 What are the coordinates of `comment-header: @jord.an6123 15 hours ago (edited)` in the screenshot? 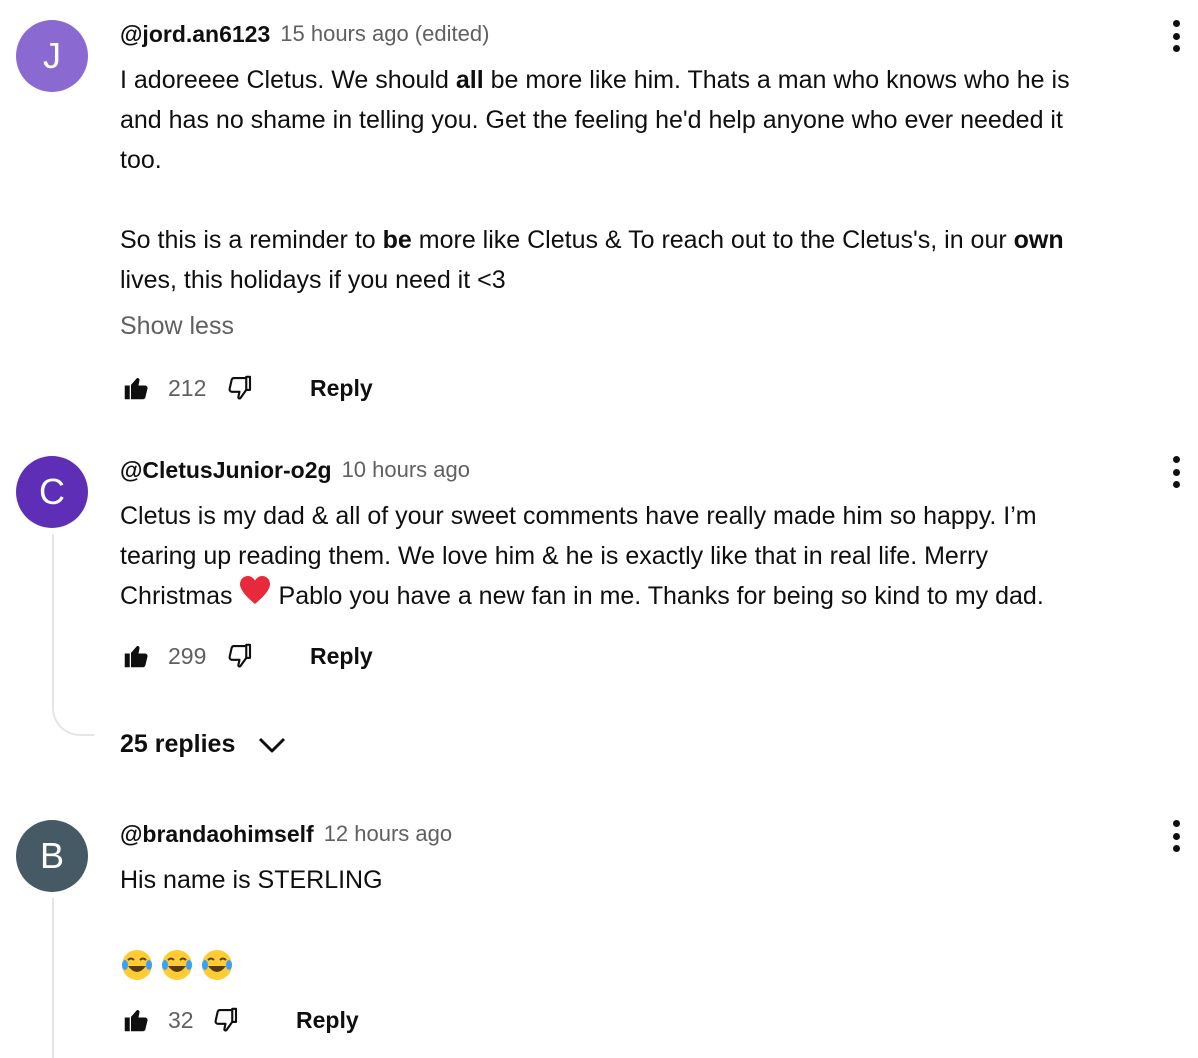 It's located at (304, 34).